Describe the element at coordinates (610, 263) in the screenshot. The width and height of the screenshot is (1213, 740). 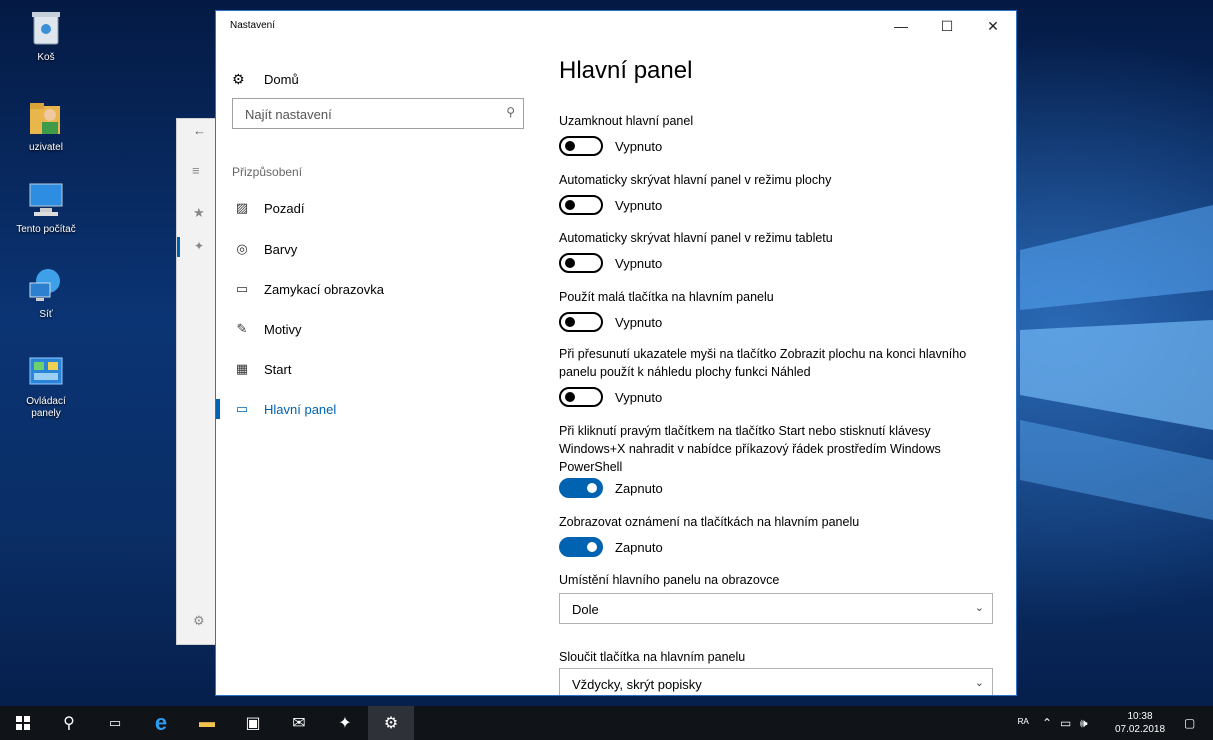
I see `toggle-autohide-tablet: Vypnuto` at that location.